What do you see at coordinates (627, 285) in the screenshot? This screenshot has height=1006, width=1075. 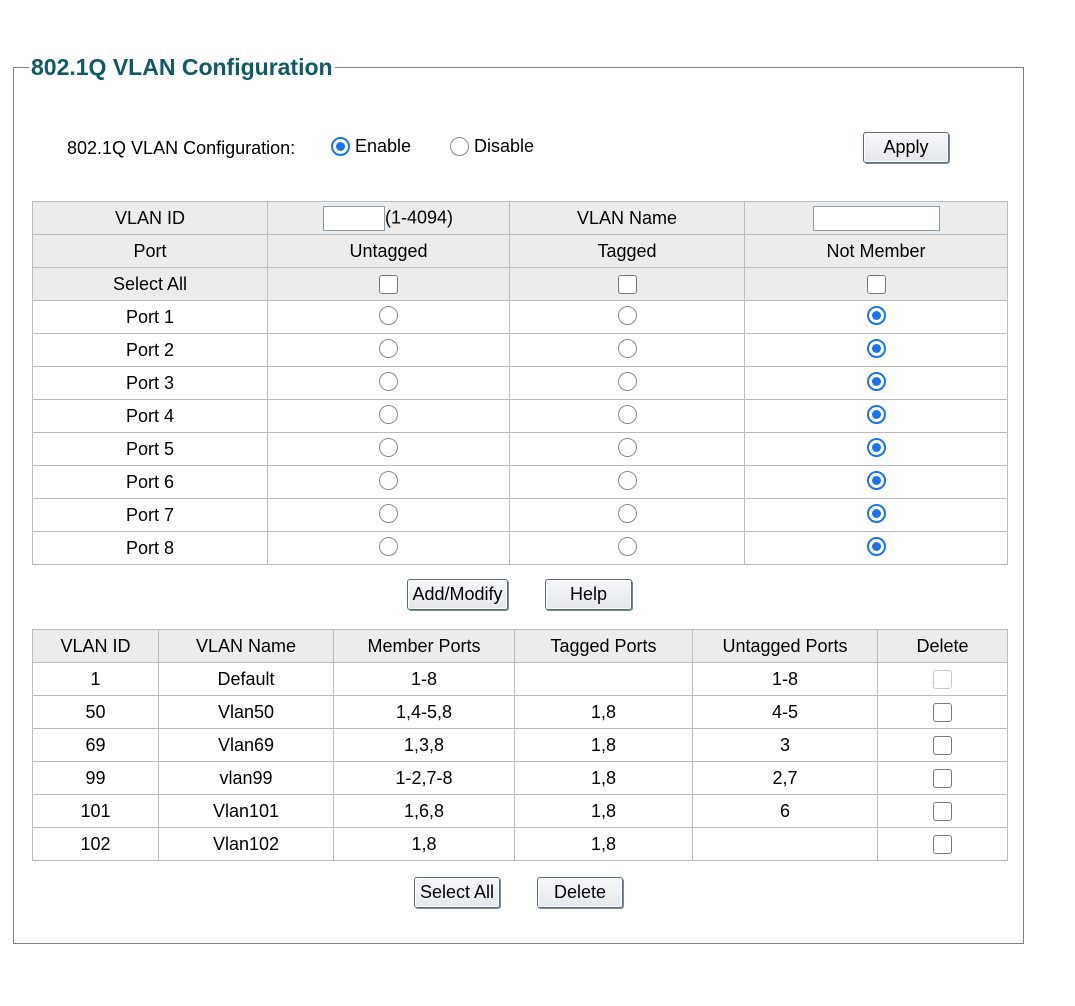 I see `select-all-tagged-checkbox` at bounding box center [627, 285].